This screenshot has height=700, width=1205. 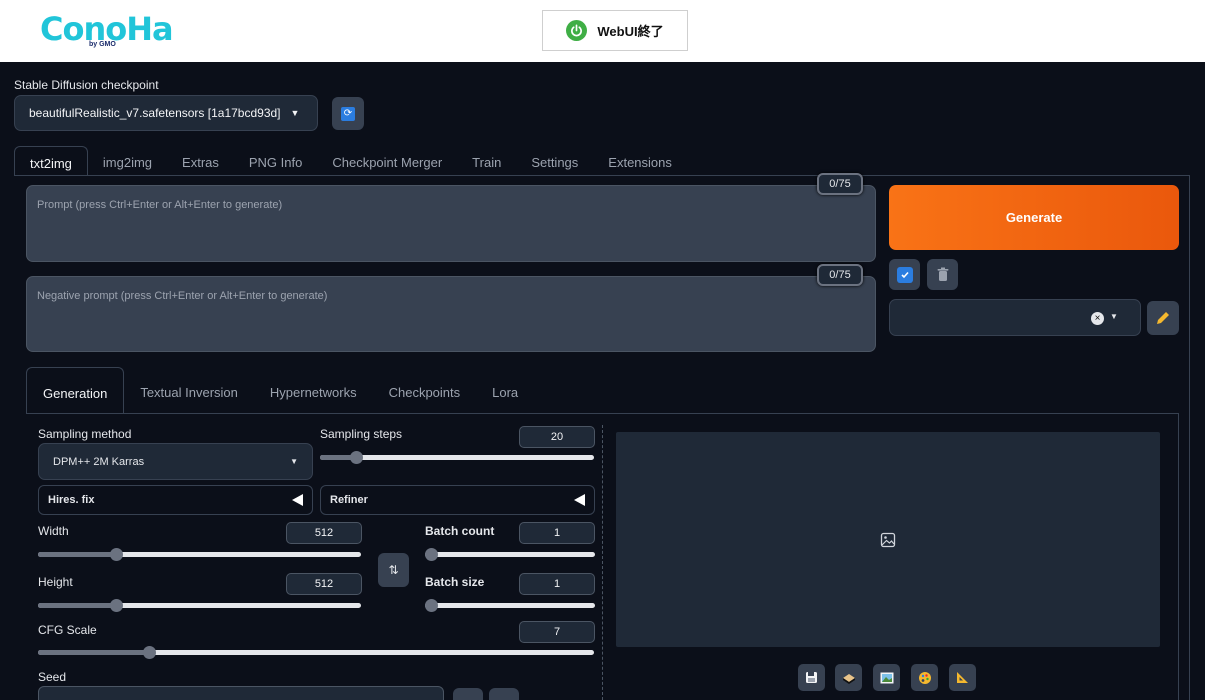 I want to click on batch-size-input: 1, so click(x=557, y=584).